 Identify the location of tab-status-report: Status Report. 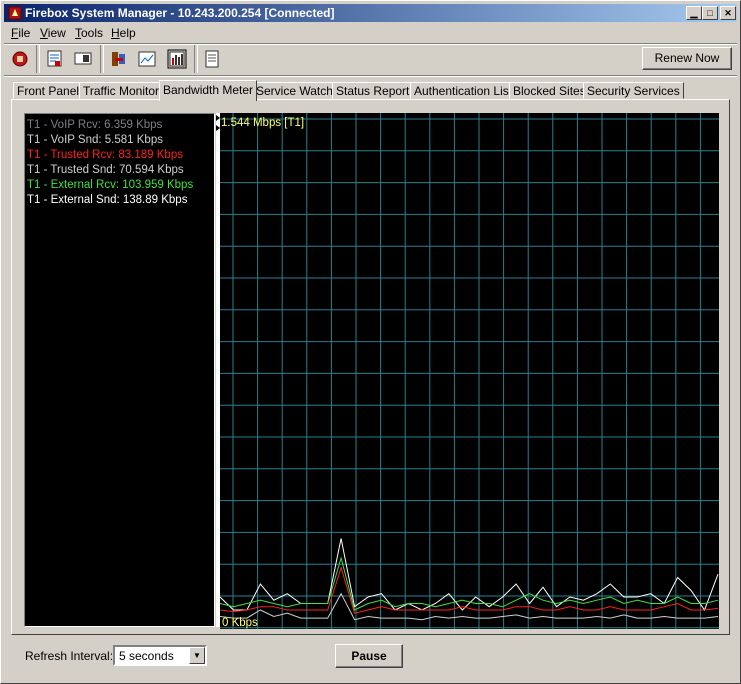
(373, 90).